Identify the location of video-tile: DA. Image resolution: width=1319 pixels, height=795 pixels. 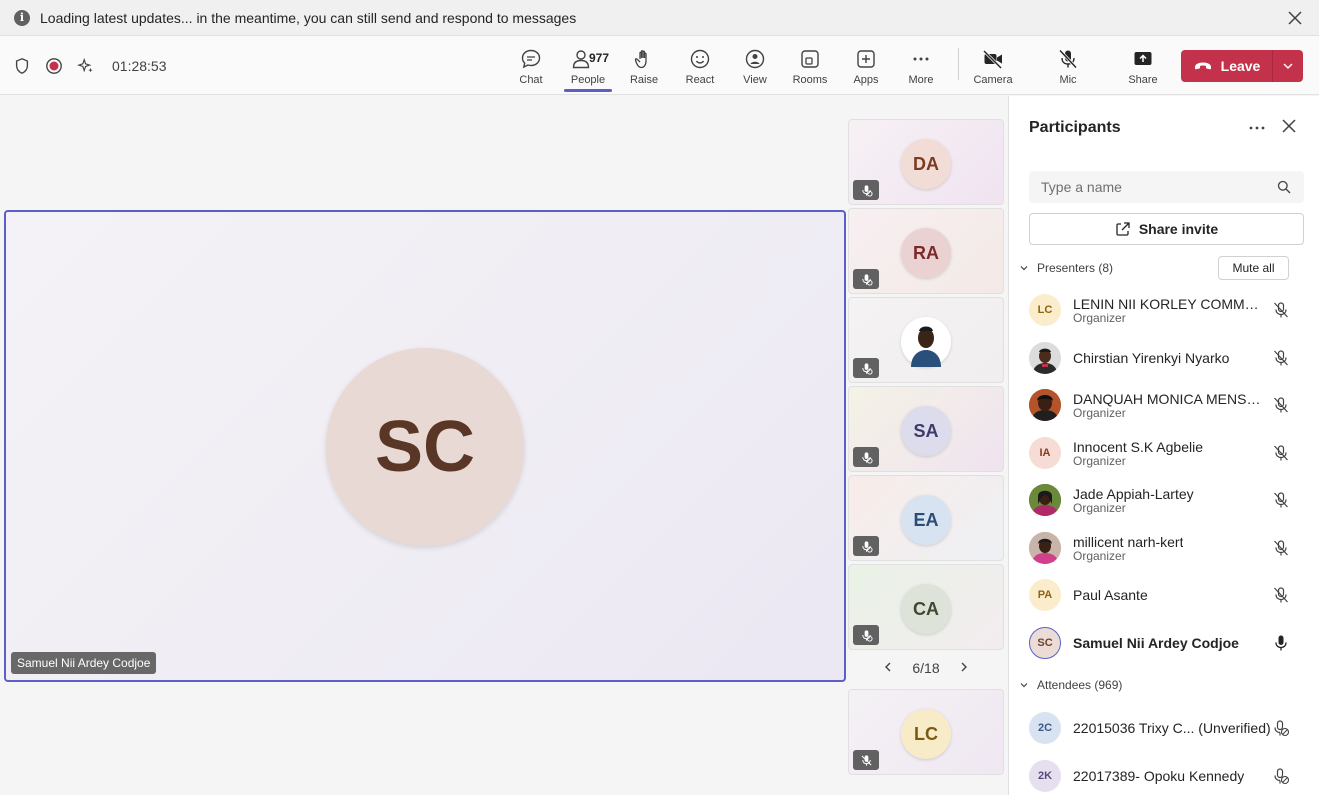
(926, 162).